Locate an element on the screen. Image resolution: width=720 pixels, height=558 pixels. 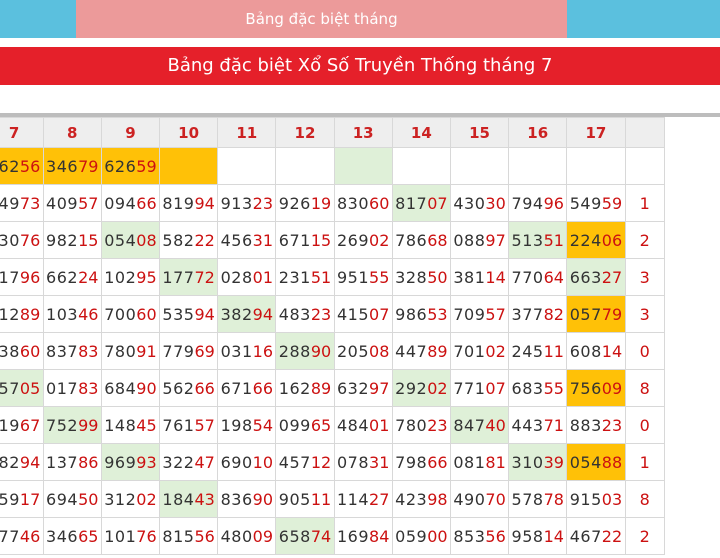
result-cell: 43030 is located at coordinates (479, 203).